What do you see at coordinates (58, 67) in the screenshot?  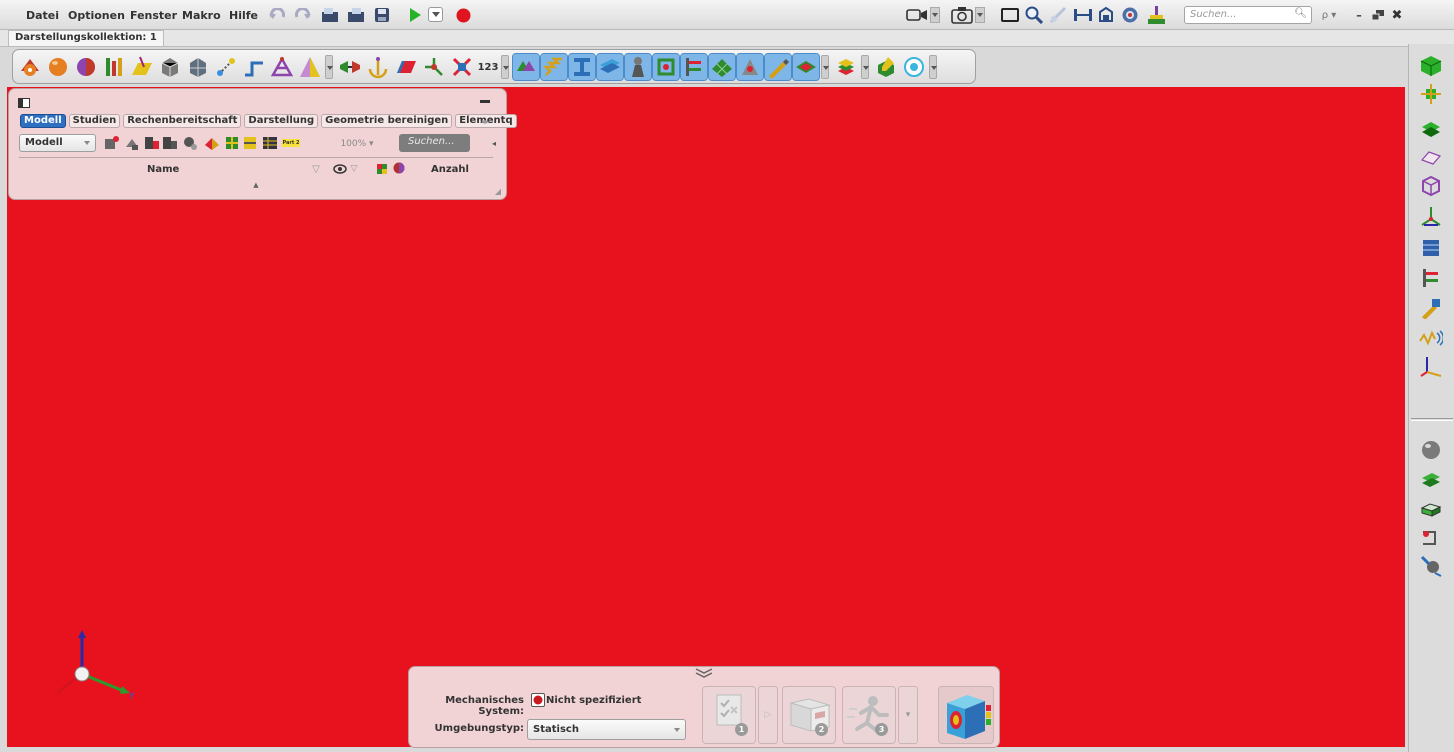 I see `solid-sphere-icon` at bounding box center [58, 67].